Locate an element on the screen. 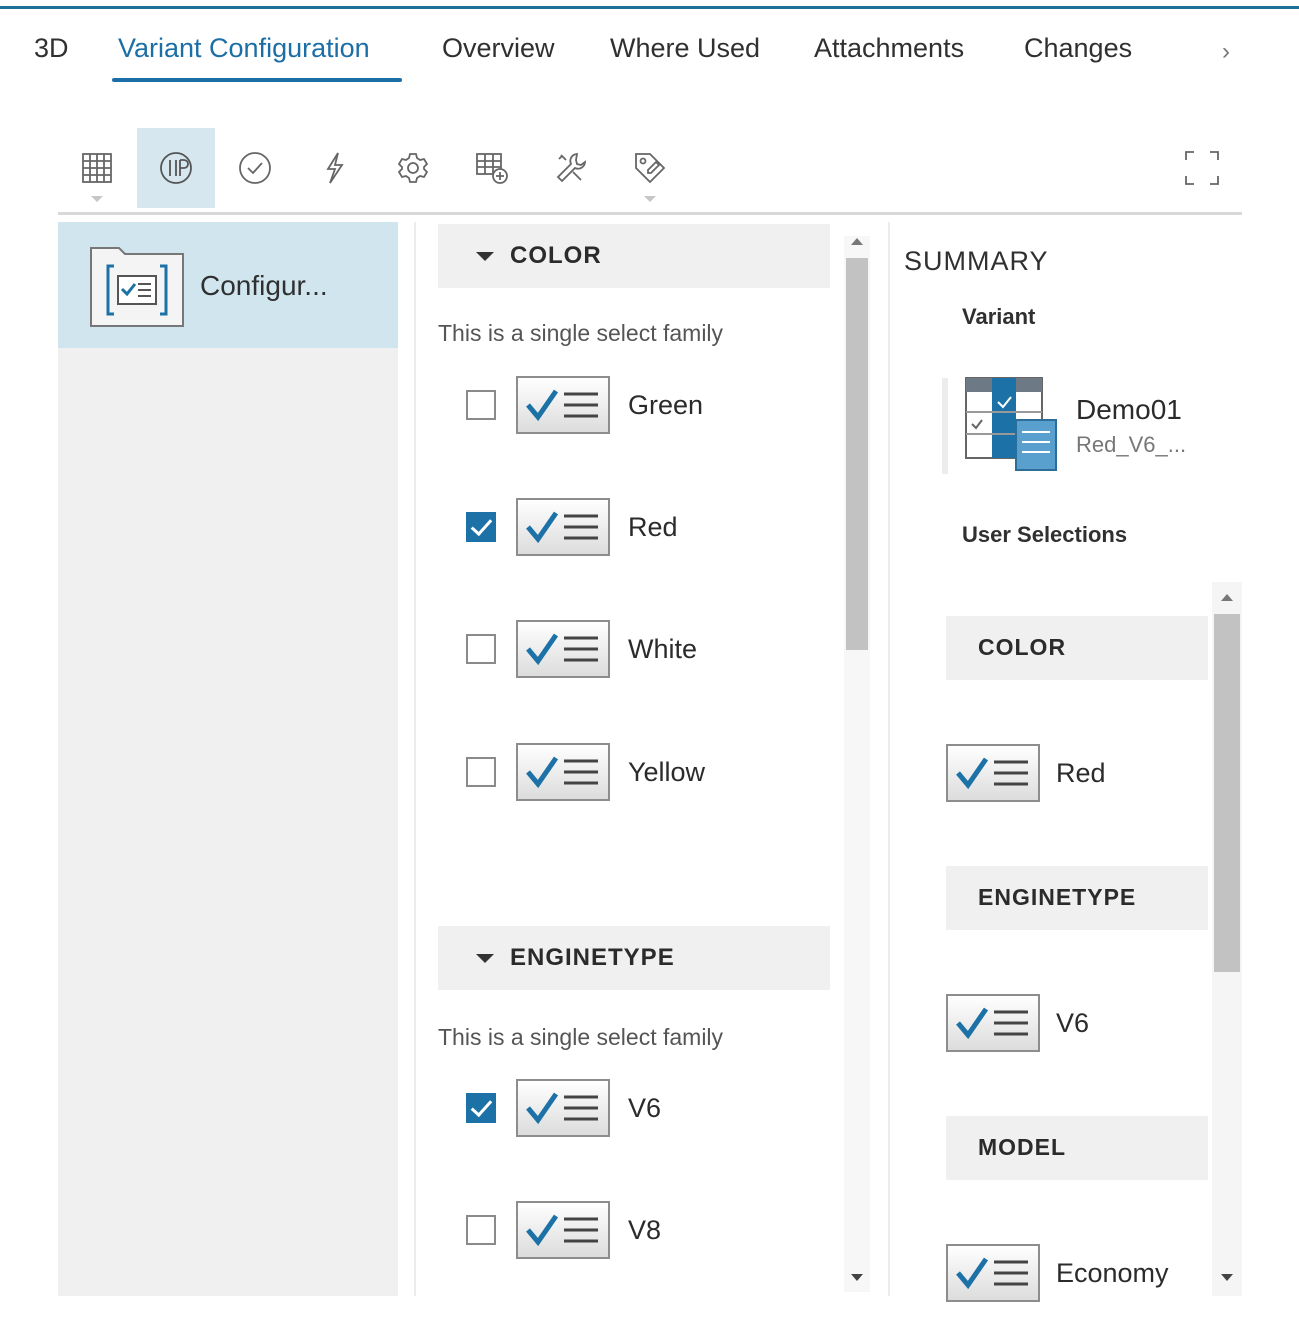  selection-family-title: COLOR is located at coordinates (1022, 647).